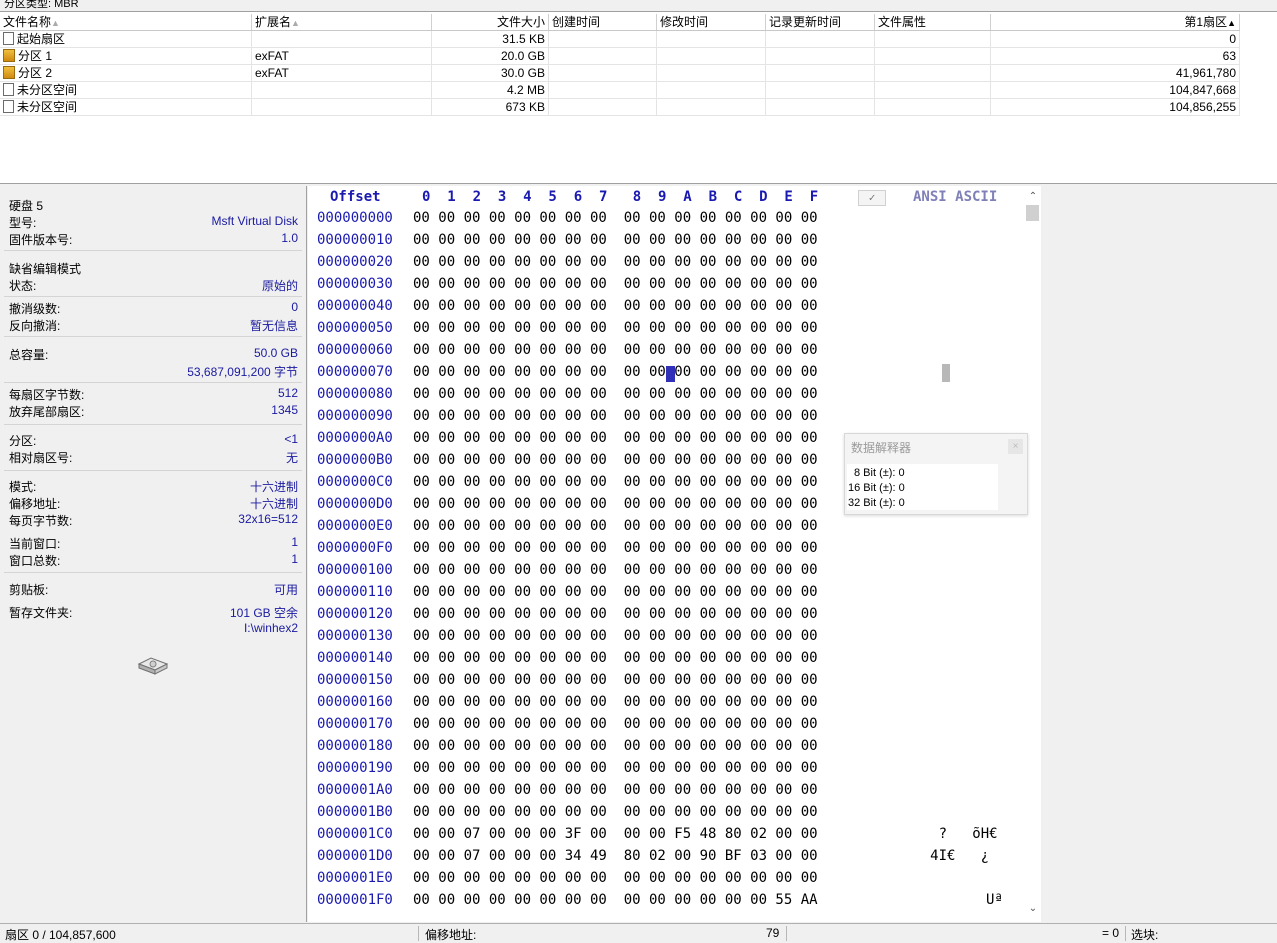  What do you see at coordinates (355, 592) in the screenshot?
I see `offset-label: 000000110` at bounding box center [355, 592].